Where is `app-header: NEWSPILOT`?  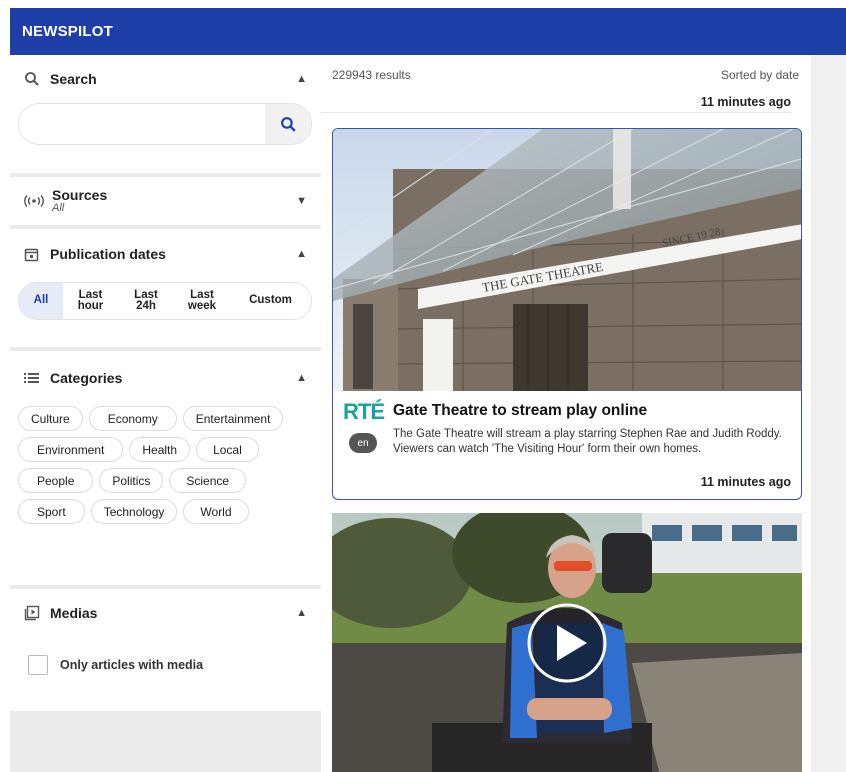 app-header: NEWSPILOT is located at coordinates (428, 31).